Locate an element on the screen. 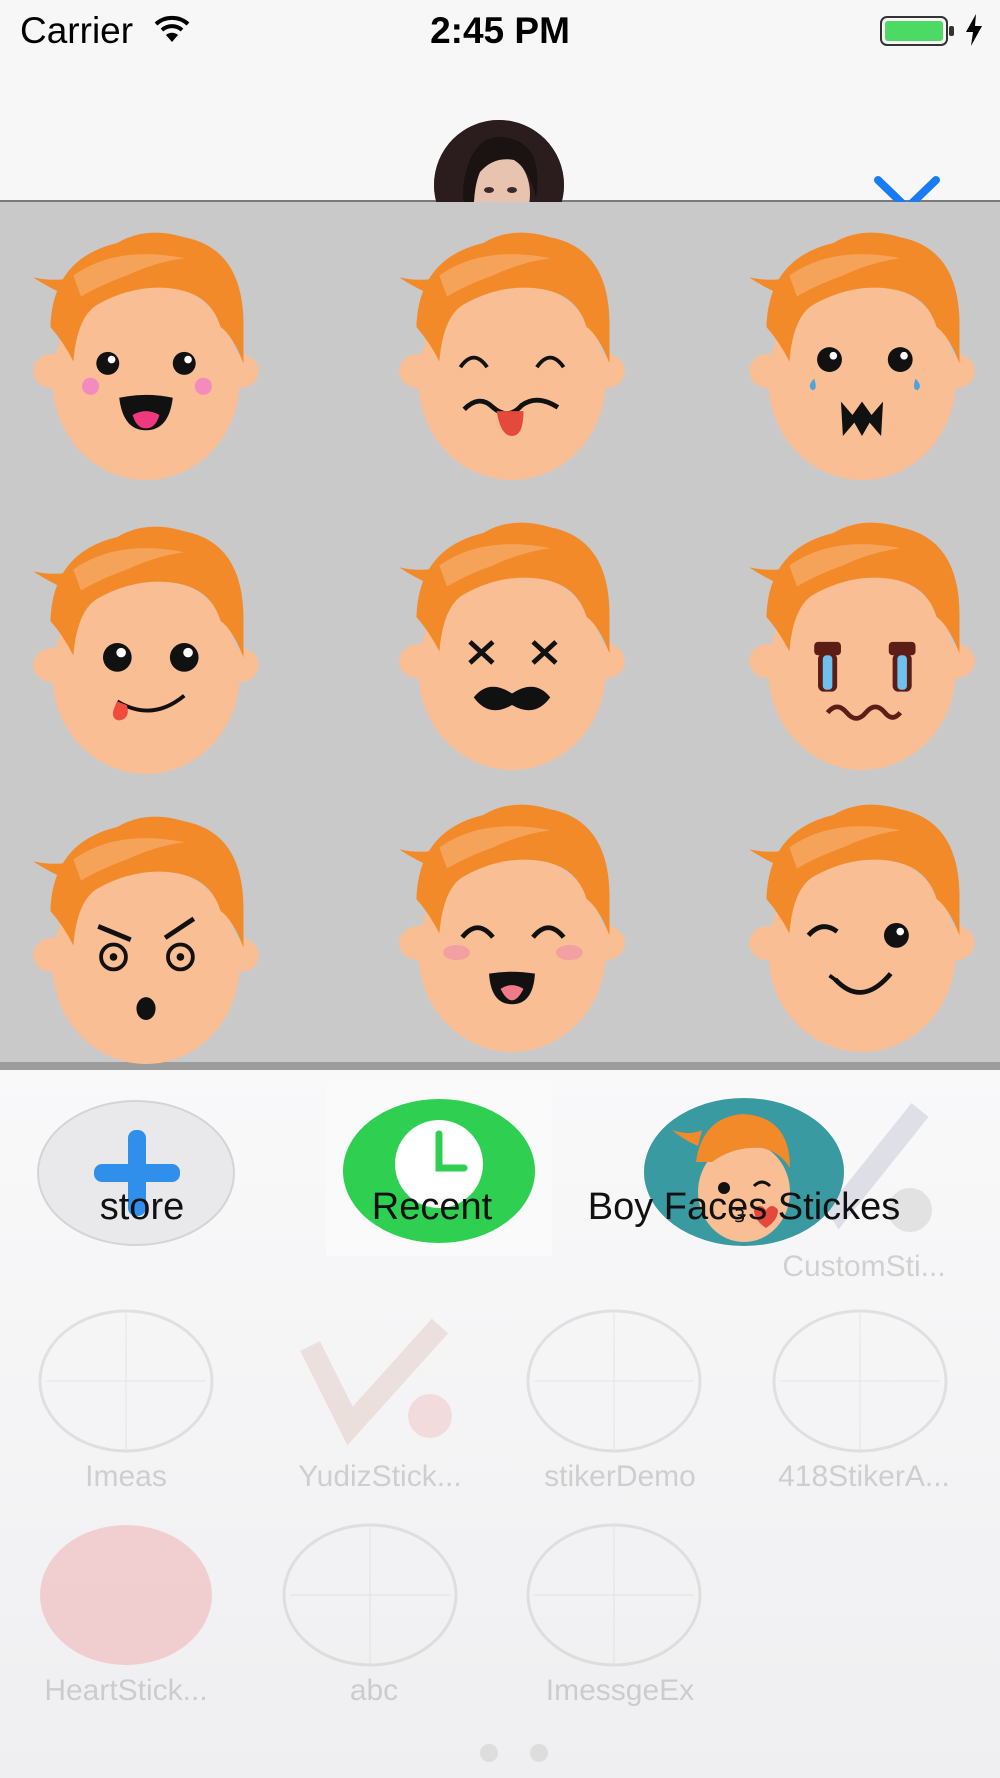 Image resolution: width=1000 pixels, height=1778 pixels. heart-face-icon is located at coordinates (126, 1595).